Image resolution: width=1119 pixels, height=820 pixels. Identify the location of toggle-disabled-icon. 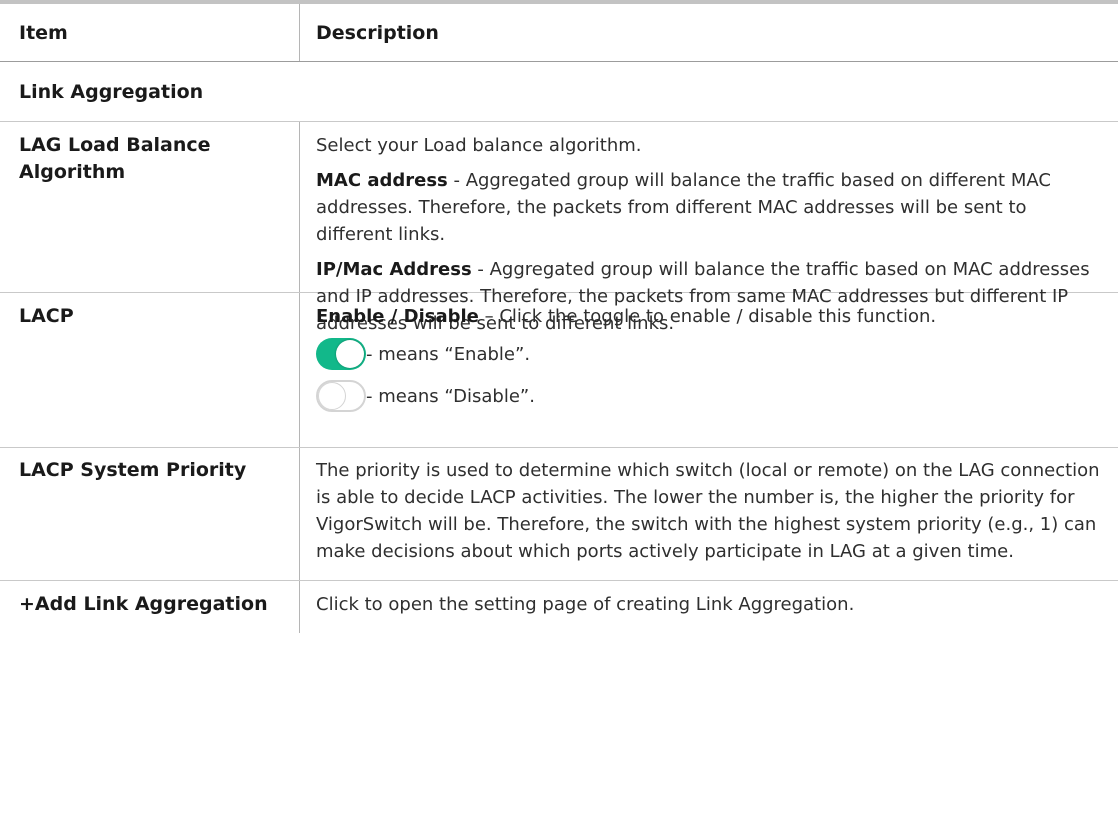
(341, 396).